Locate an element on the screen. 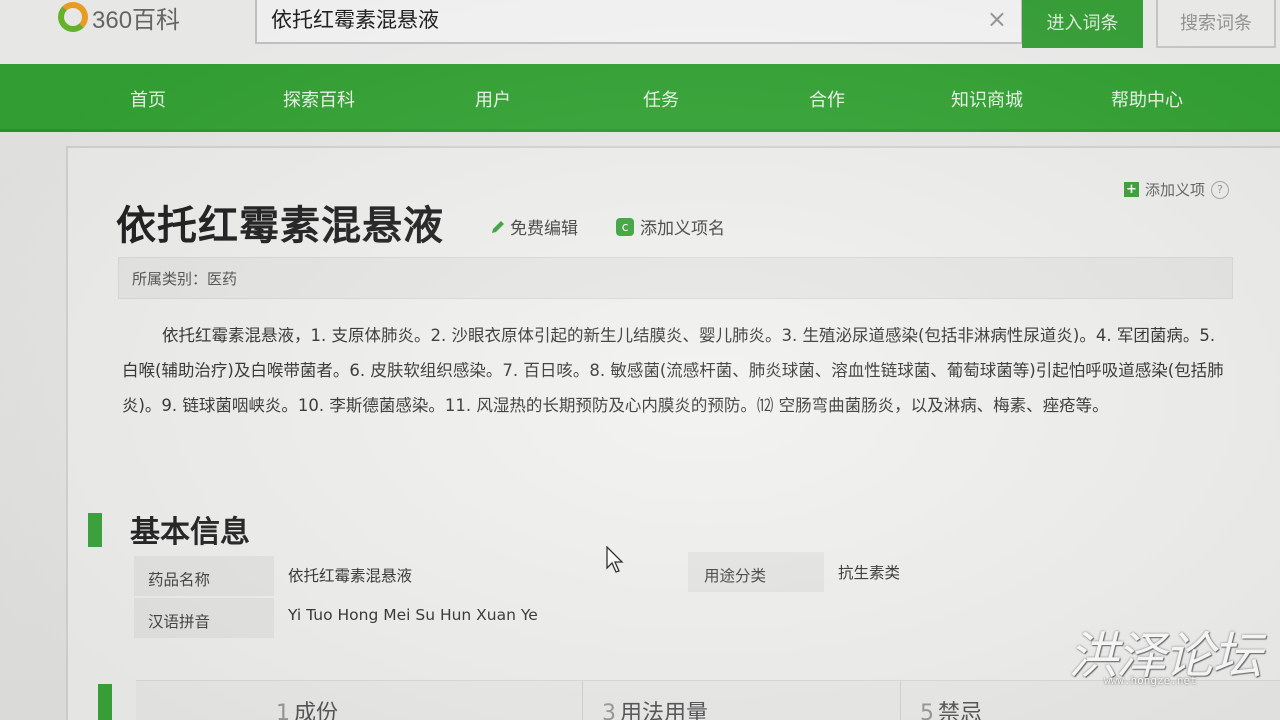  drug-name-label: 药品名称 is located at coordinates (204, 576).